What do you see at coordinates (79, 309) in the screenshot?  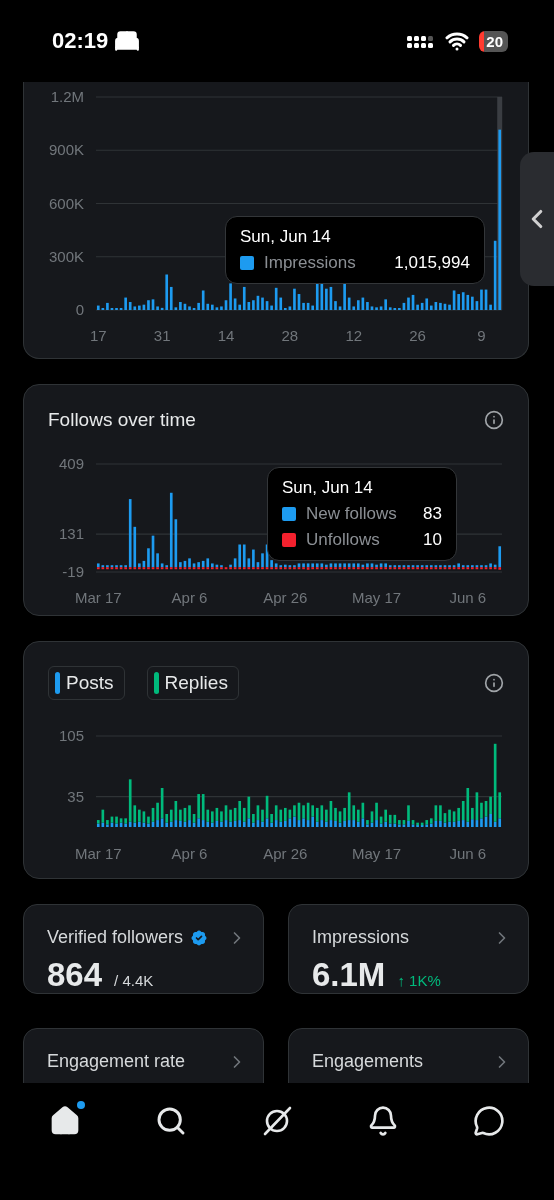 I see `axis-label: 0` at bounding box center [79, 309].